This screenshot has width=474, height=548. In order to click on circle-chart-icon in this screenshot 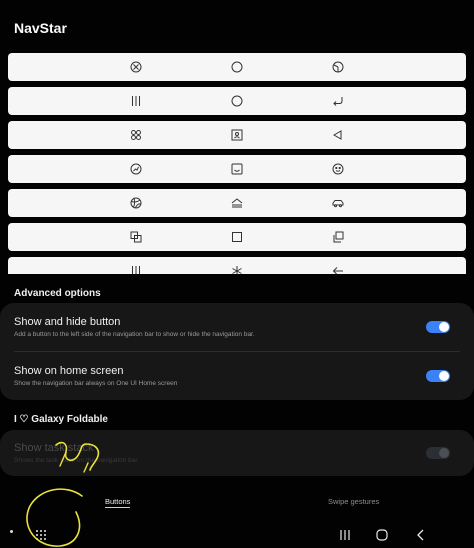, I will do `click(136, 169)`.